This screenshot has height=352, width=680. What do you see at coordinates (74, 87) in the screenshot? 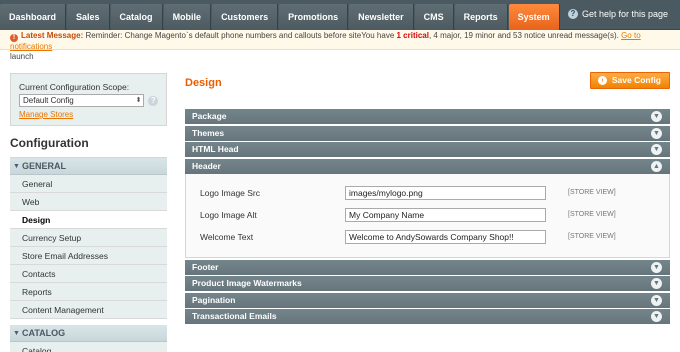
I see `scope-label: Current Configuration Scope:` at bounding box center [74, 87].